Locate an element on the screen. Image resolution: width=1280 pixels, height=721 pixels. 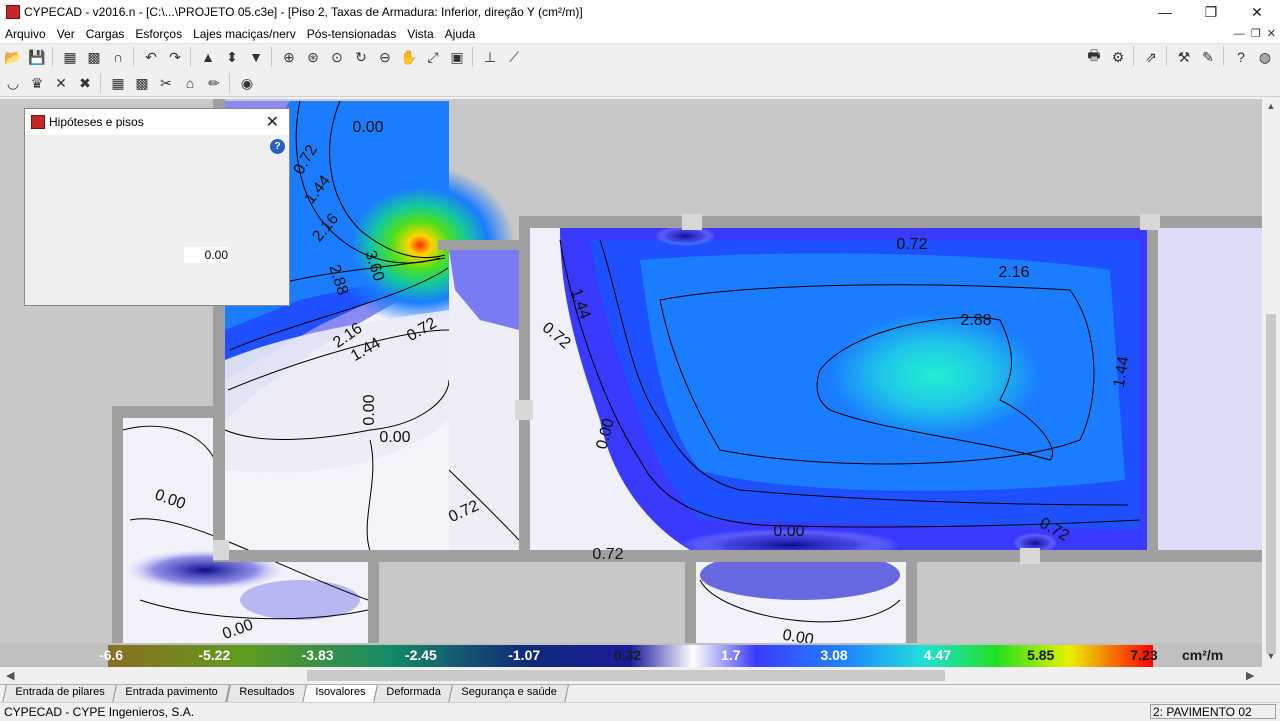
undo-icon: ↶ is located at coordinates (151, 57).